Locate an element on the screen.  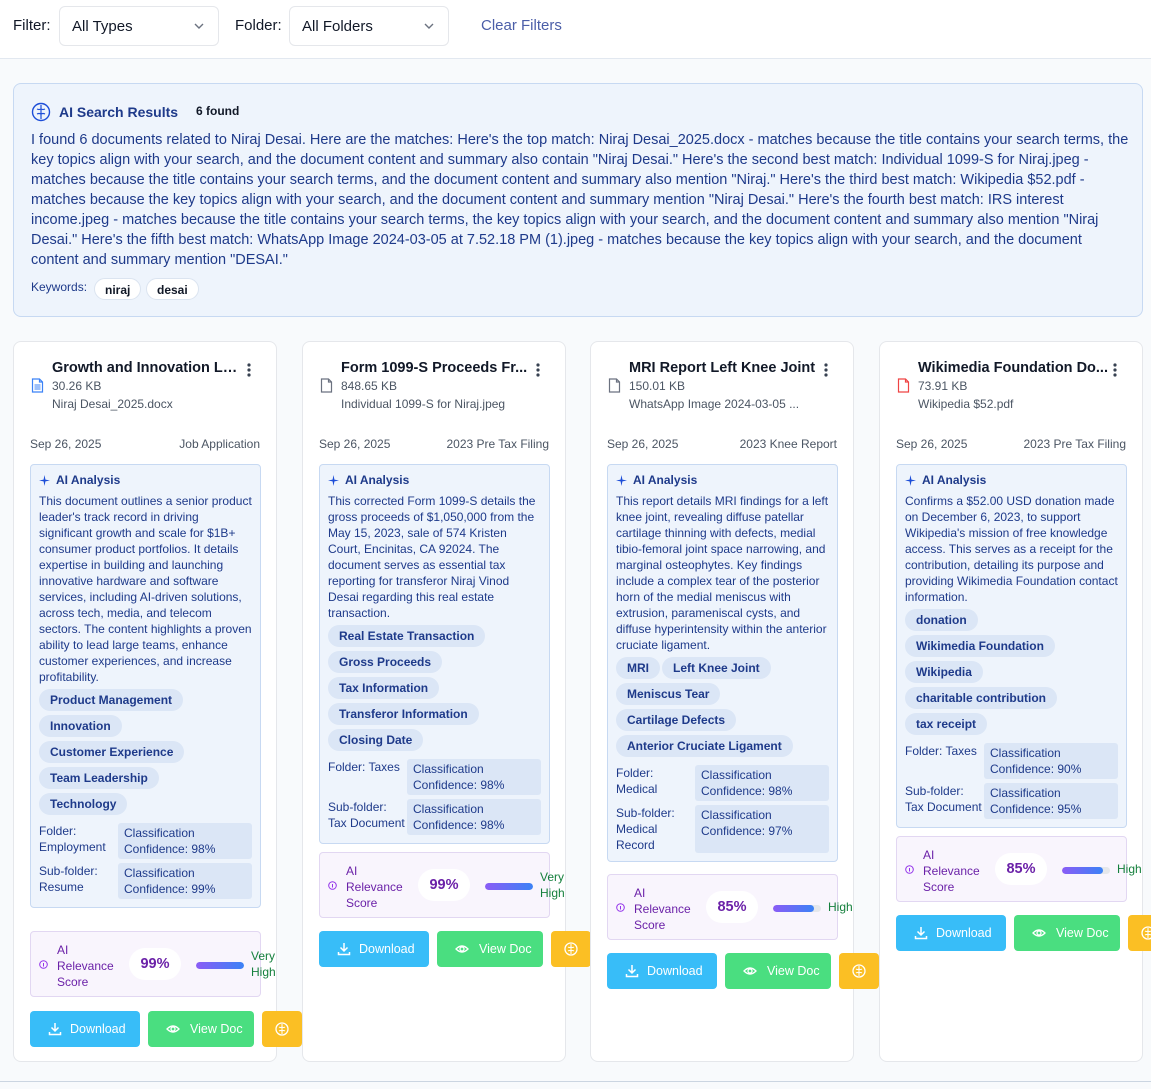
tag-row: Wikimedia Foundation is located at coordinates (1011, 648).